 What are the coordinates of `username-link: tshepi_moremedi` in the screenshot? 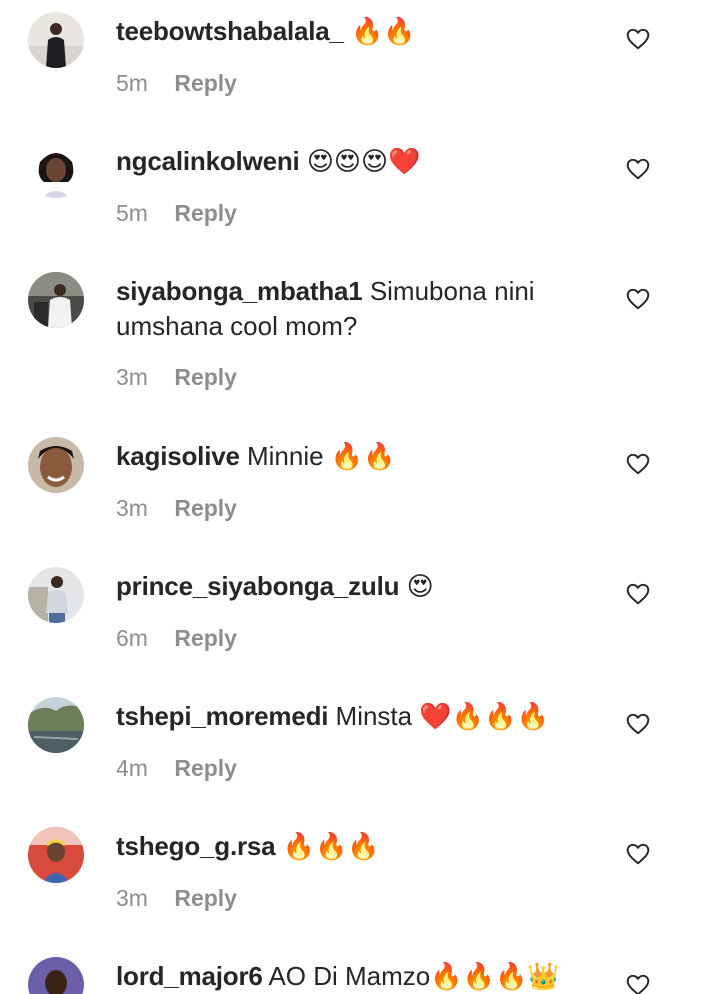 It's located at (222, 716).